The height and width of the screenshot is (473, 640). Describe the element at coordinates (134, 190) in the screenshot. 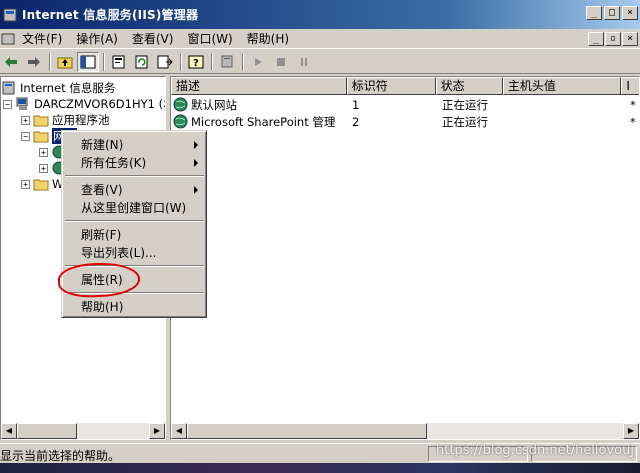

I see `menu-item-view: 查看(V)` at that location.